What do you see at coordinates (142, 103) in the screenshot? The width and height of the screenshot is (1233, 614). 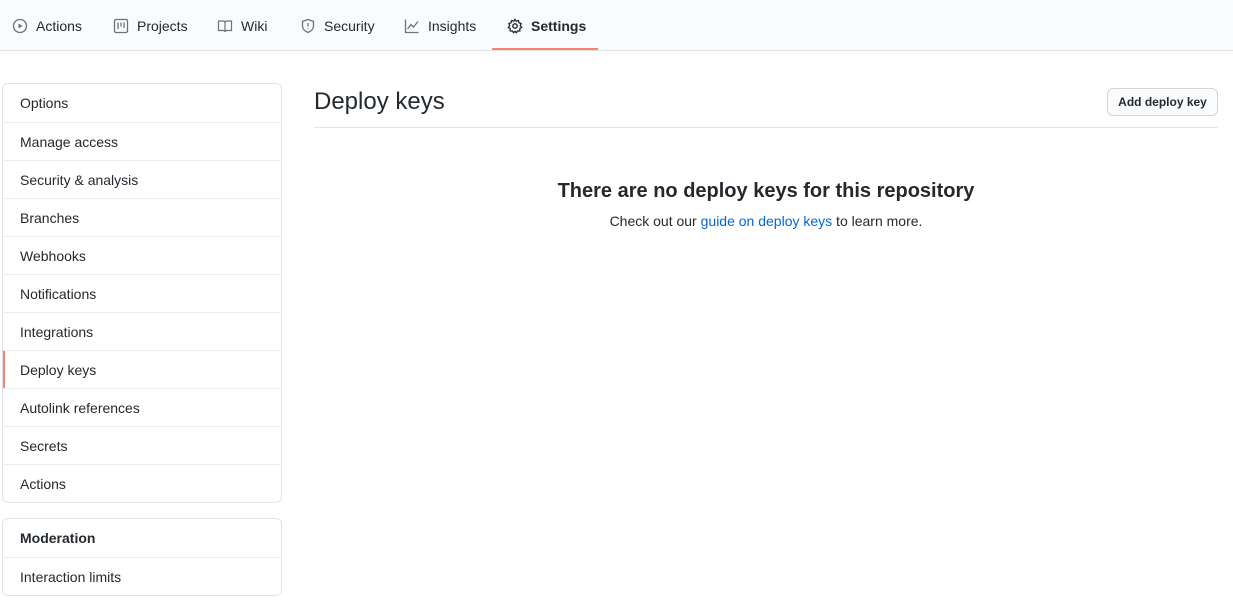 I see `sidebar-item-options: Options` at bounding box center [142, 103].